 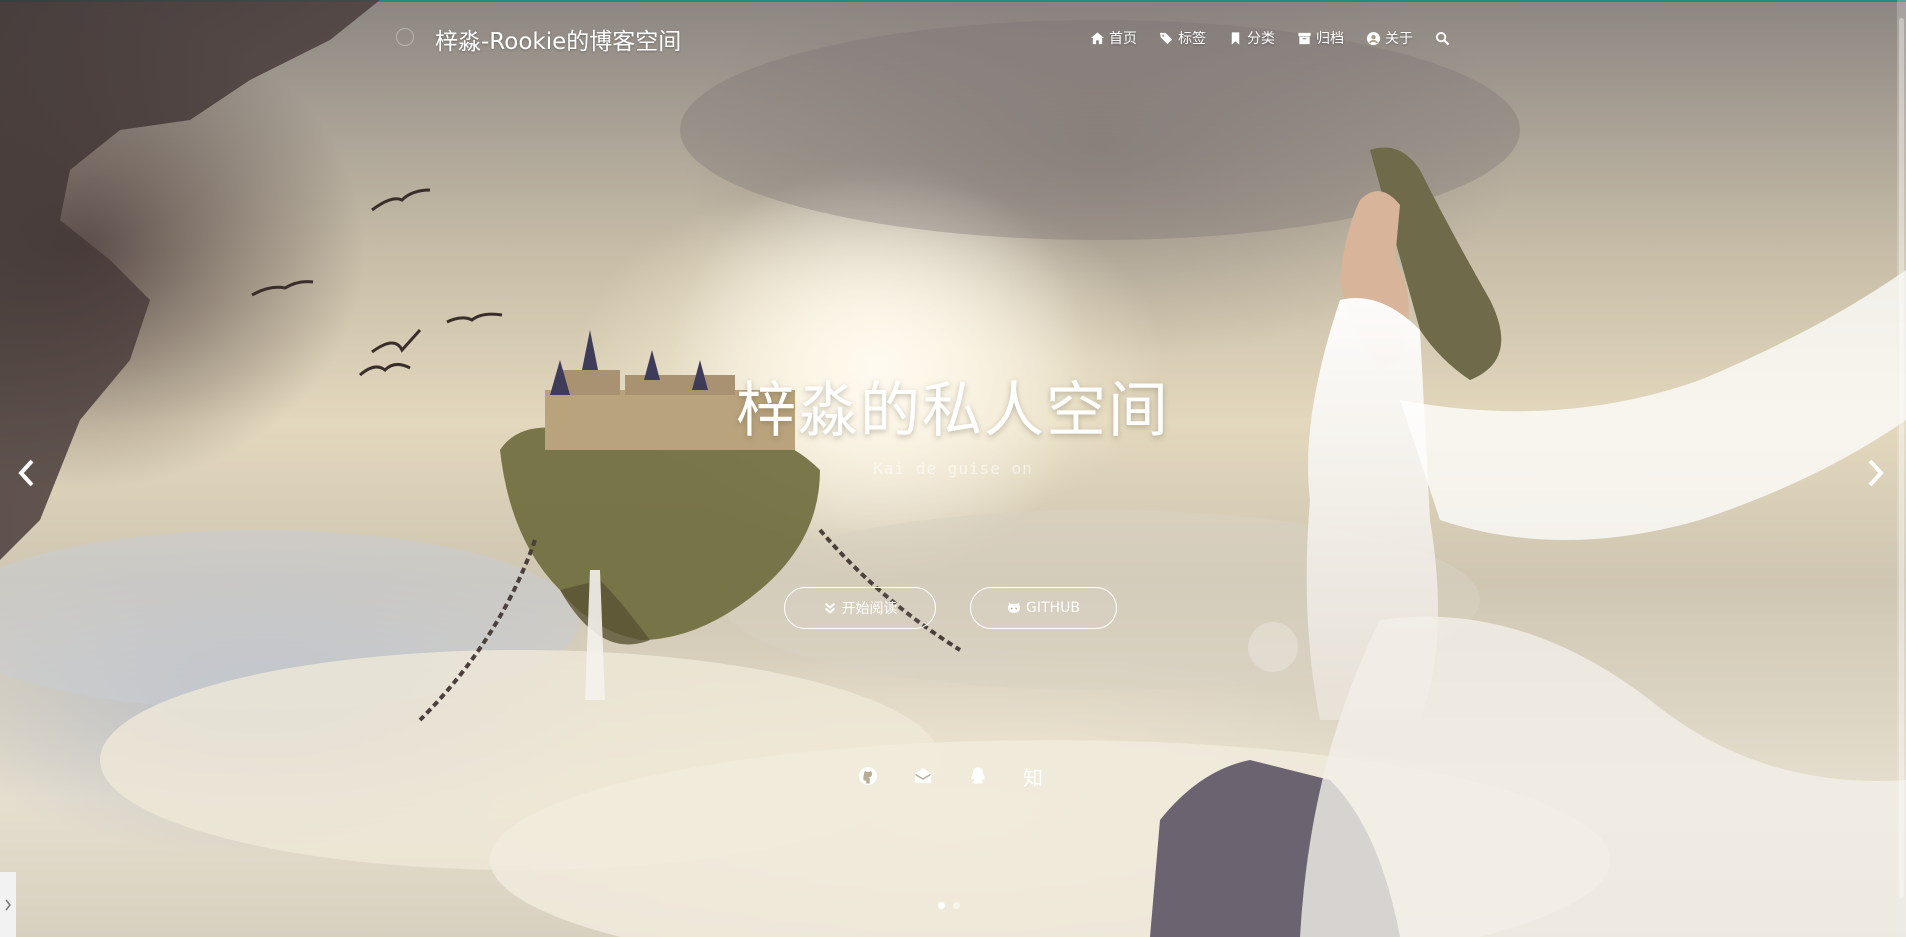 I want to click on github-icon, so click(x=868, y=776).